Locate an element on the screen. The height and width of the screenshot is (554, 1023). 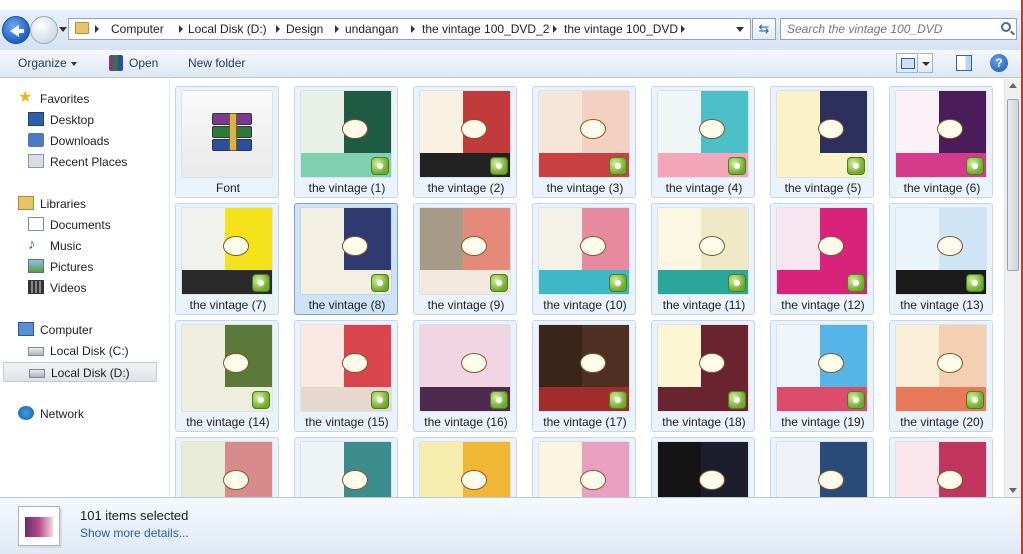
help-button: ? is located at coordinates (999, 63).